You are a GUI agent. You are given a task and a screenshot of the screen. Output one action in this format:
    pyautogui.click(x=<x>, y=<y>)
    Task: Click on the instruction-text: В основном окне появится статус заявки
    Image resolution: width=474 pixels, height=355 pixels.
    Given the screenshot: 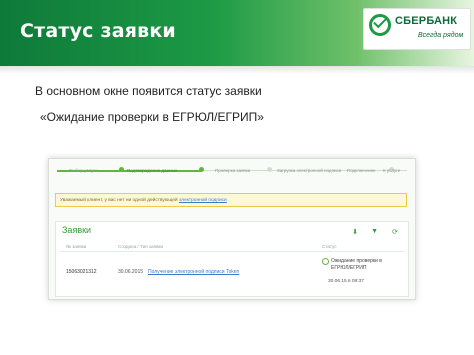 What is the action you would take?
    pyautogui.click(x=148, y=91)
    